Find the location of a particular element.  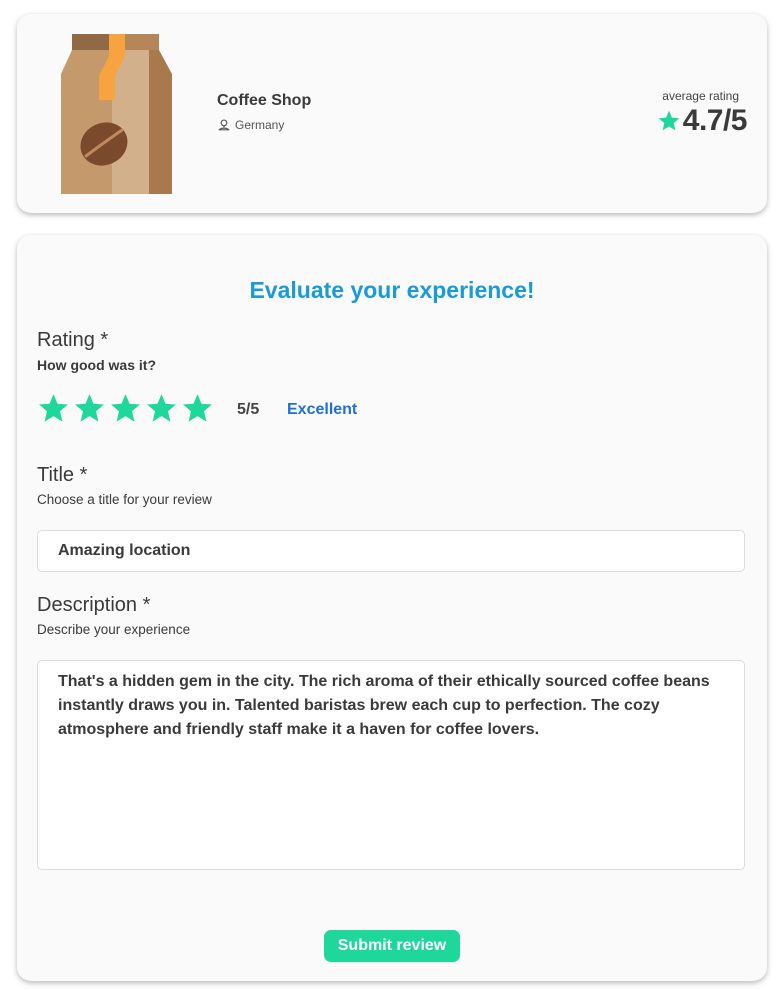

rating-quality: Excellent is located at coordinates (322, 409).